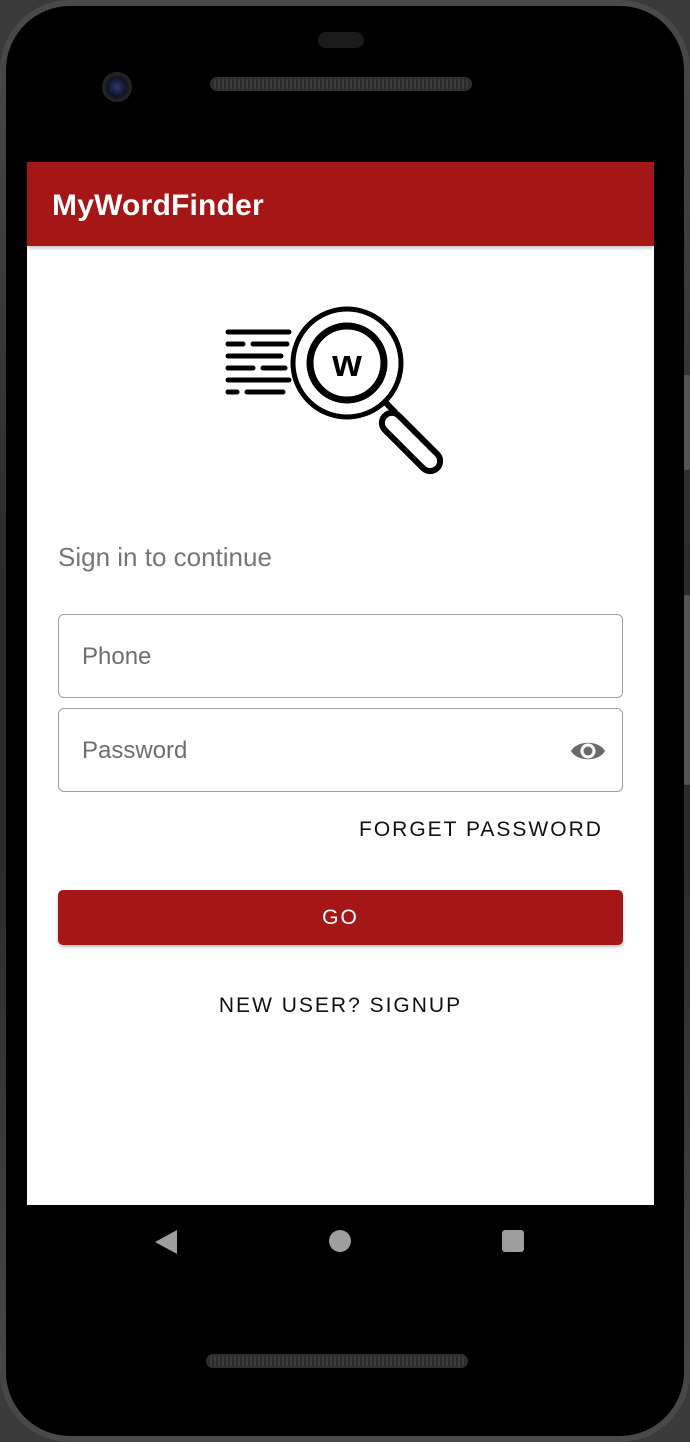 The width and height of the screenshot is (690, 1442). Describe the element at coordinates (687, 690) in the screenshot. I see `volume-rocker` at that location.